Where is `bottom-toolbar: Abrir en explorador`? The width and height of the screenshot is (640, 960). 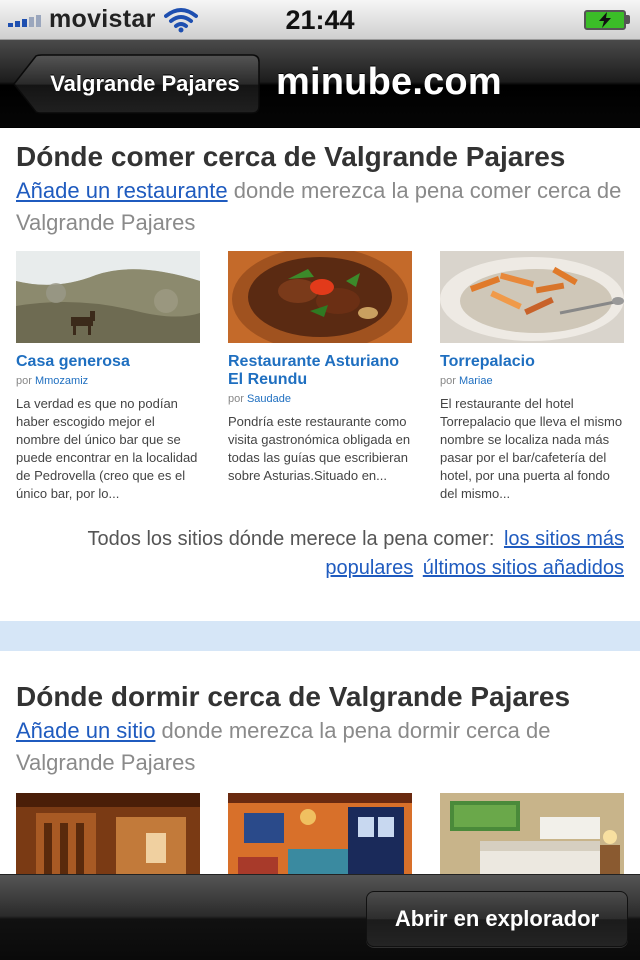
bottom-toolbar: Abrir en explorador is located at coordinates (320, 917).